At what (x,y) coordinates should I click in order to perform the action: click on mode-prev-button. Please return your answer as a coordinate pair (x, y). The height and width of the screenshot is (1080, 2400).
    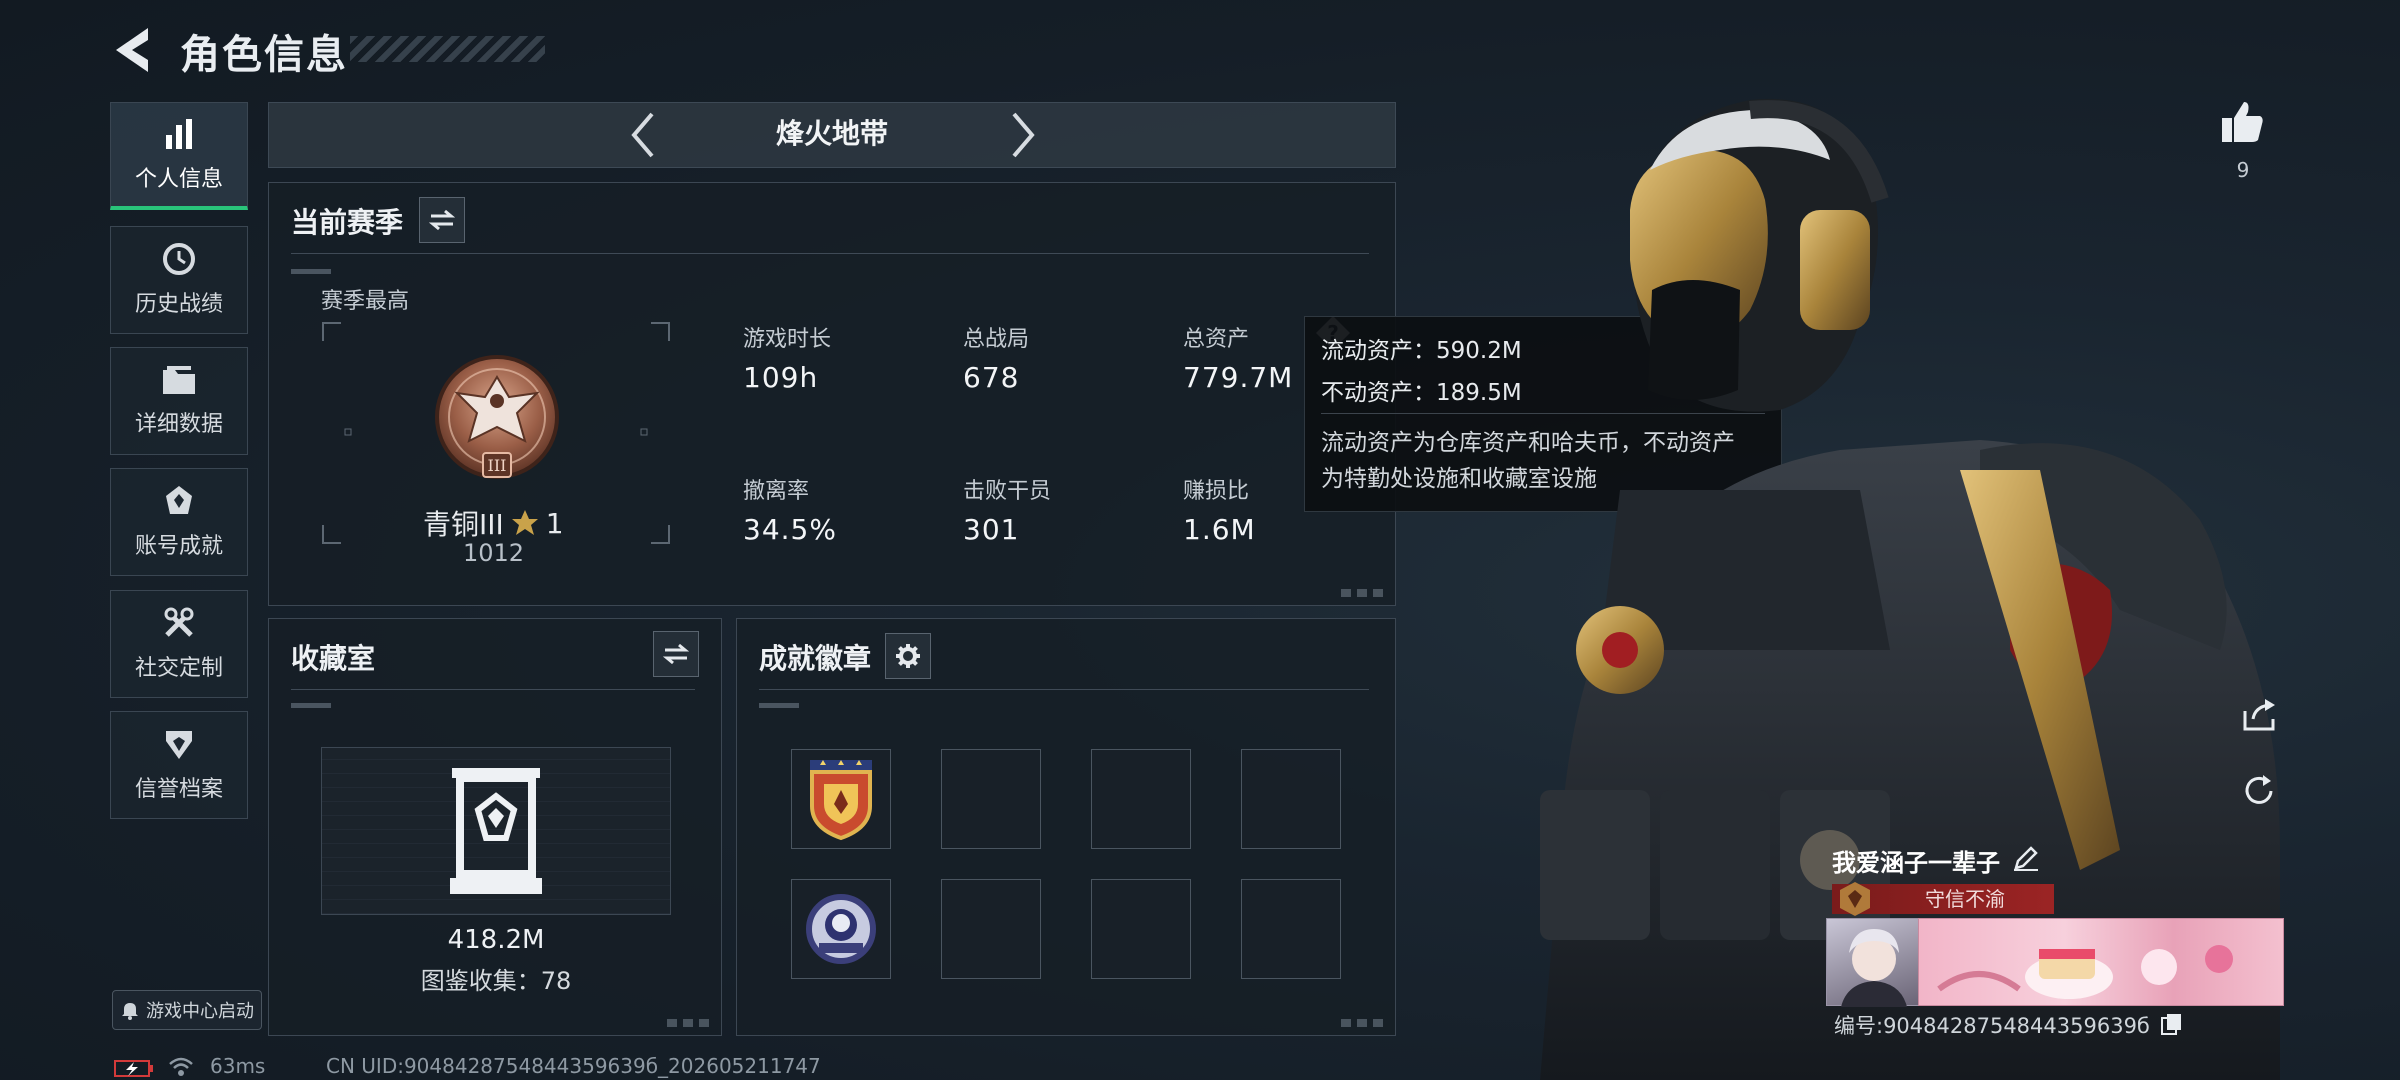
    Looking at the image, I should click on (643, 135).